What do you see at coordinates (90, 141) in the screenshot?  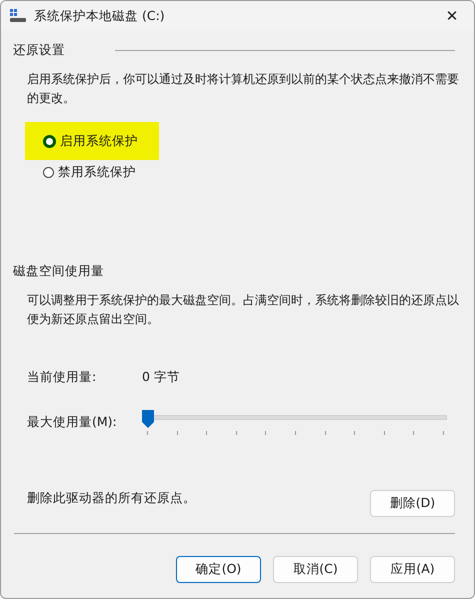 I see `radio-option: 启用系统保护` at bounding box center [90, 141].